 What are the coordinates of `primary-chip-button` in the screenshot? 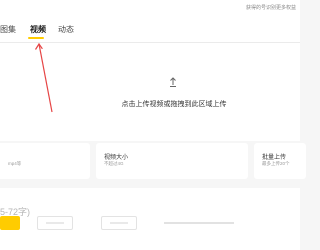 It's located at (10, 223).